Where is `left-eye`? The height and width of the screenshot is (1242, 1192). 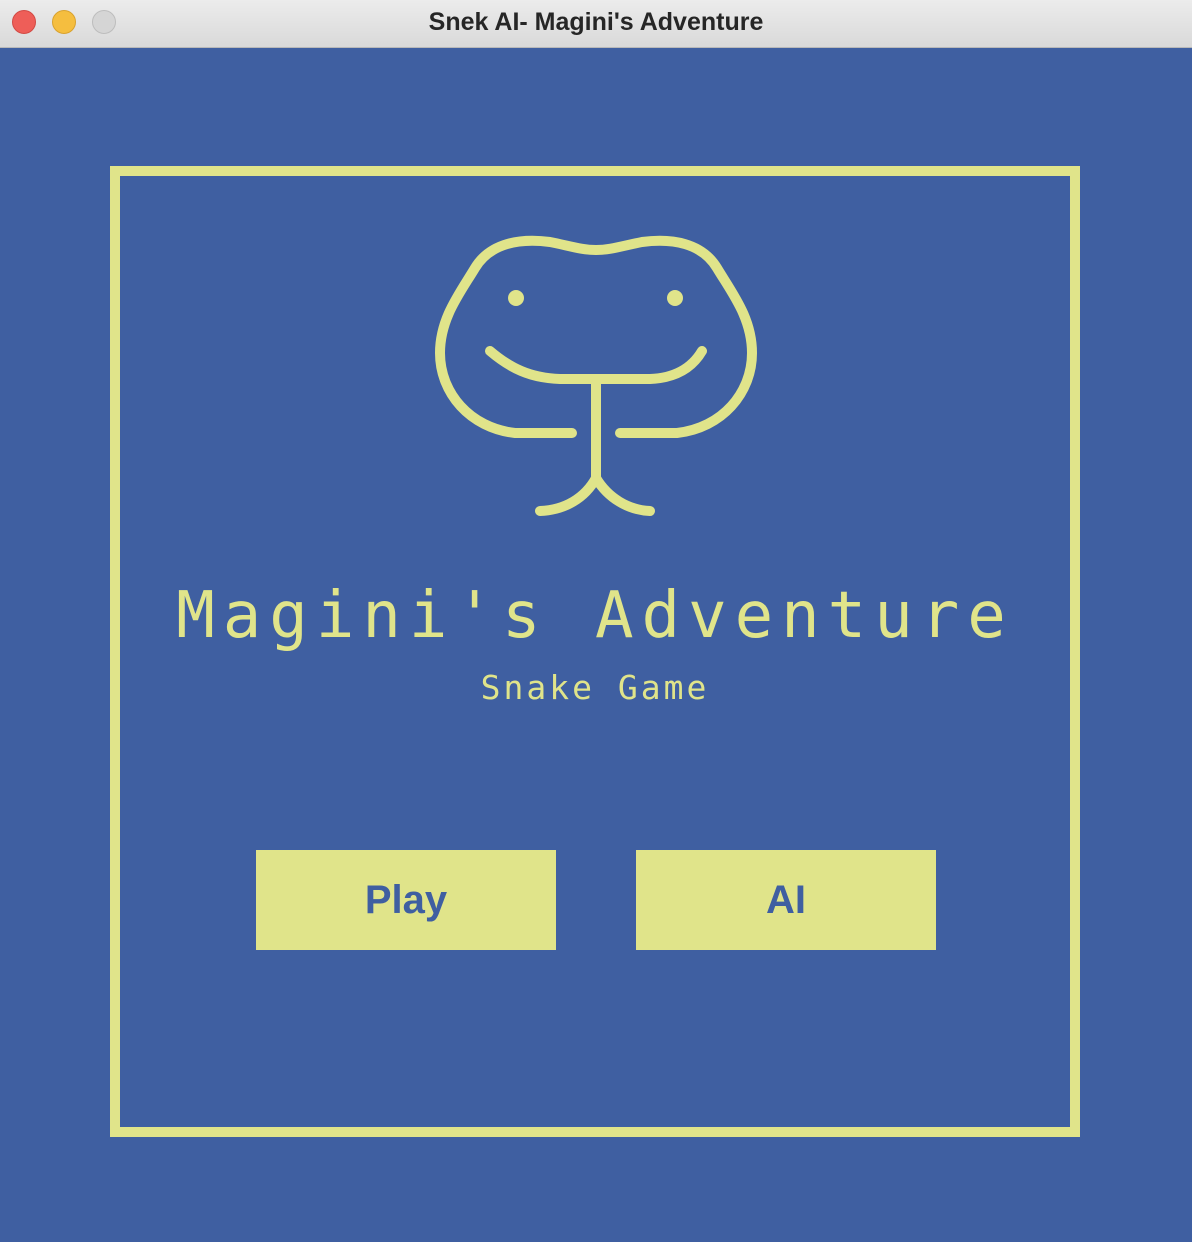 left-eye is located at coordinates (516, 298).